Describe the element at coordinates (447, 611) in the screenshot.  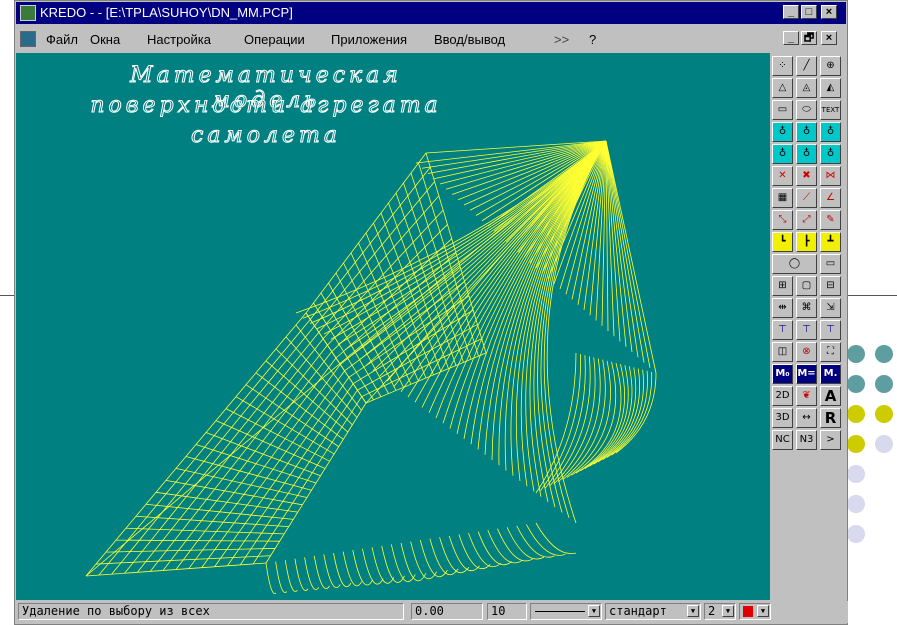
I see `value-field-1: 0.00` at that location.